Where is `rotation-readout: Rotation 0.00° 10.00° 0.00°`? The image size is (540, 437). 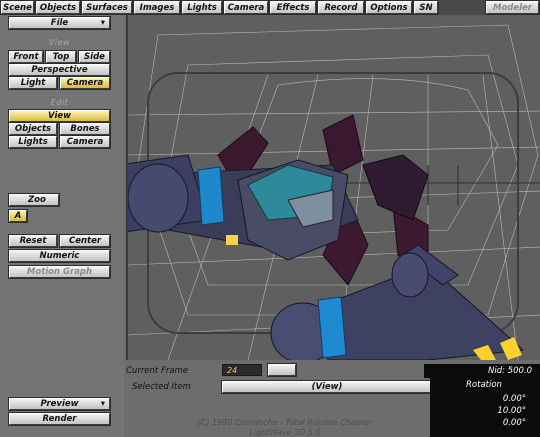
rotation-readout: Rotation 0.00° 10.00° 0.00° is located at coordinates (485, 407).